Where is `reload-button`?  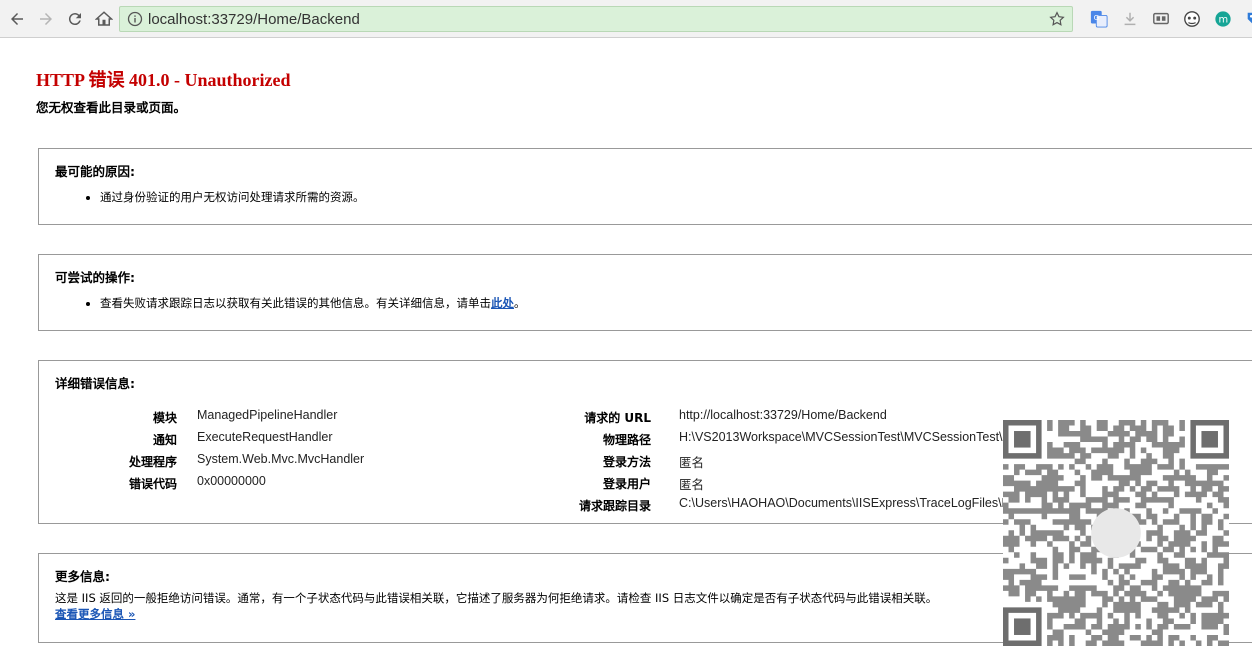
reload-button is located at coordinates (75, 19).